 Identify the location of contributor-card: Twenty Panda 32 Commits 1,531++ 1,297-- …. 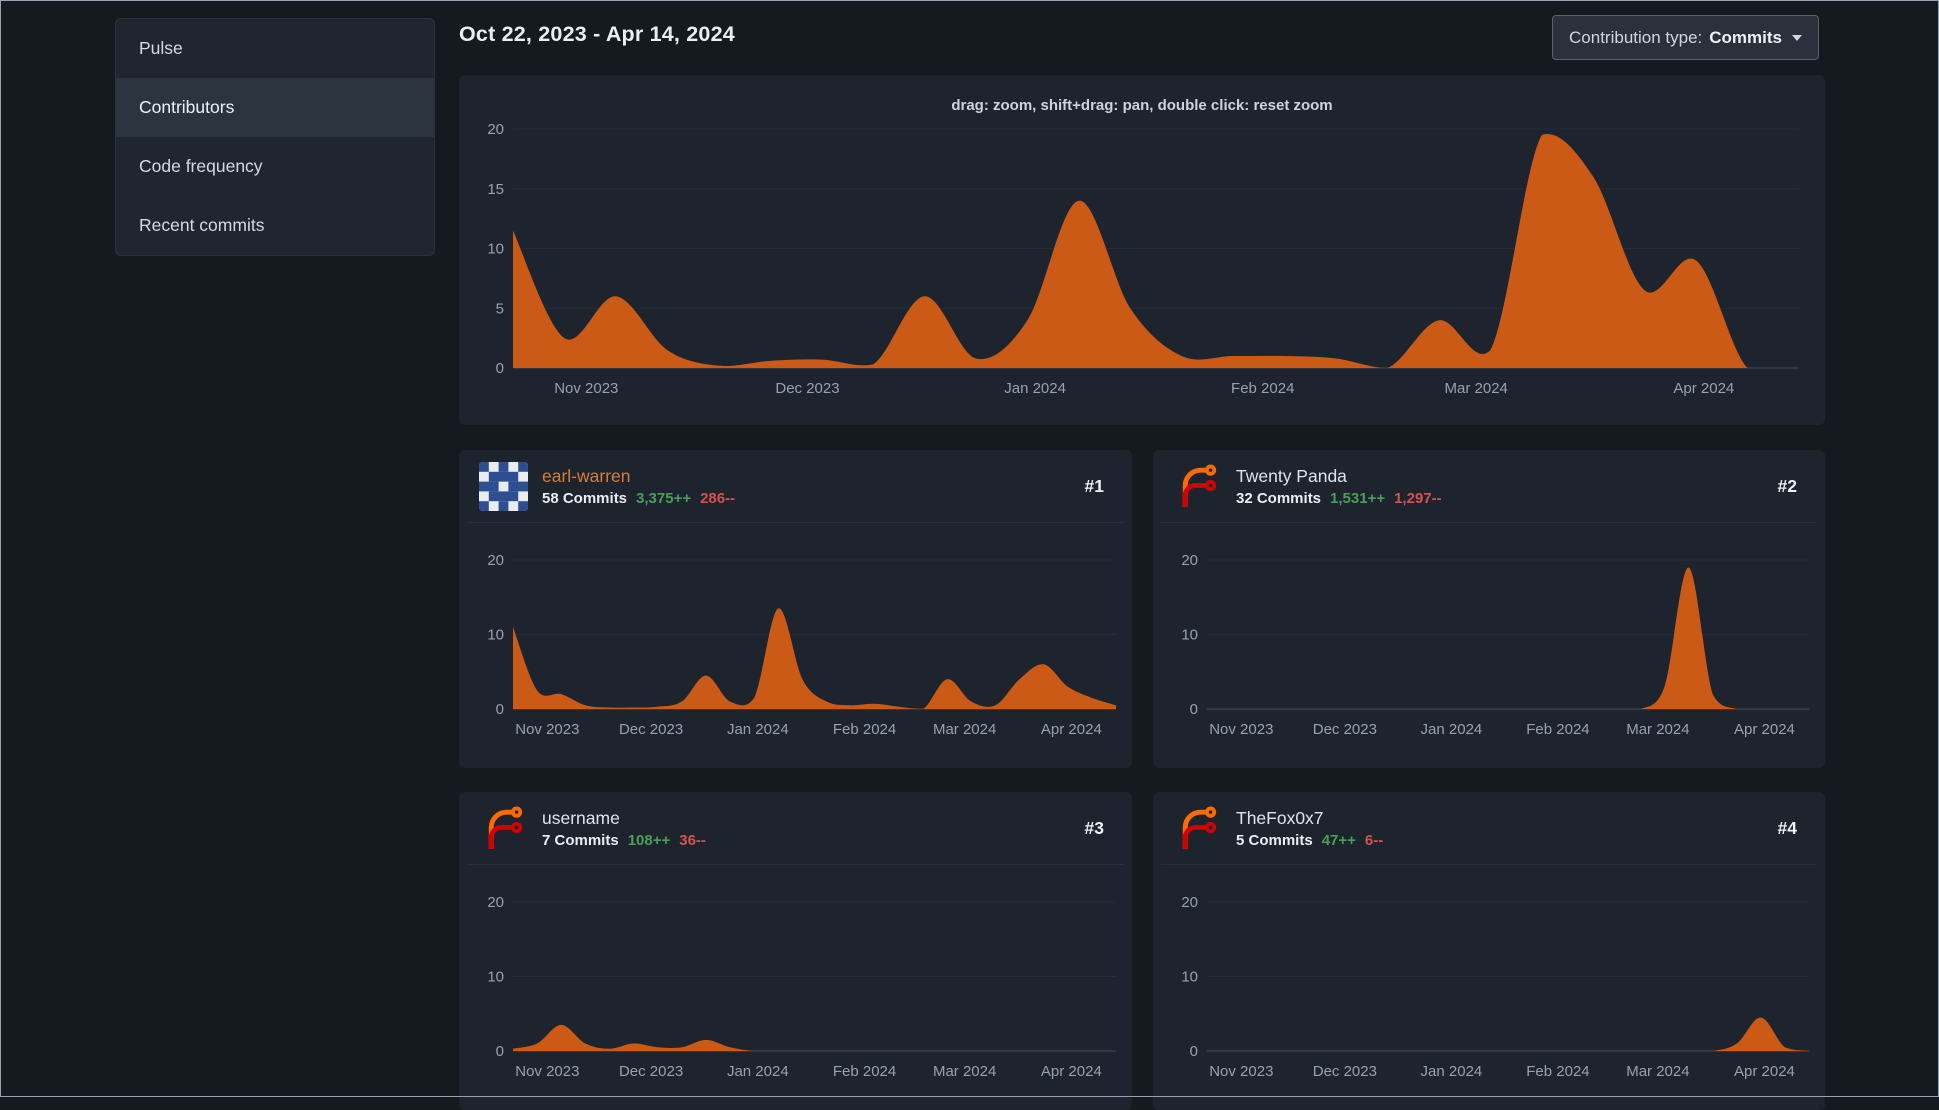
(1489, 609).